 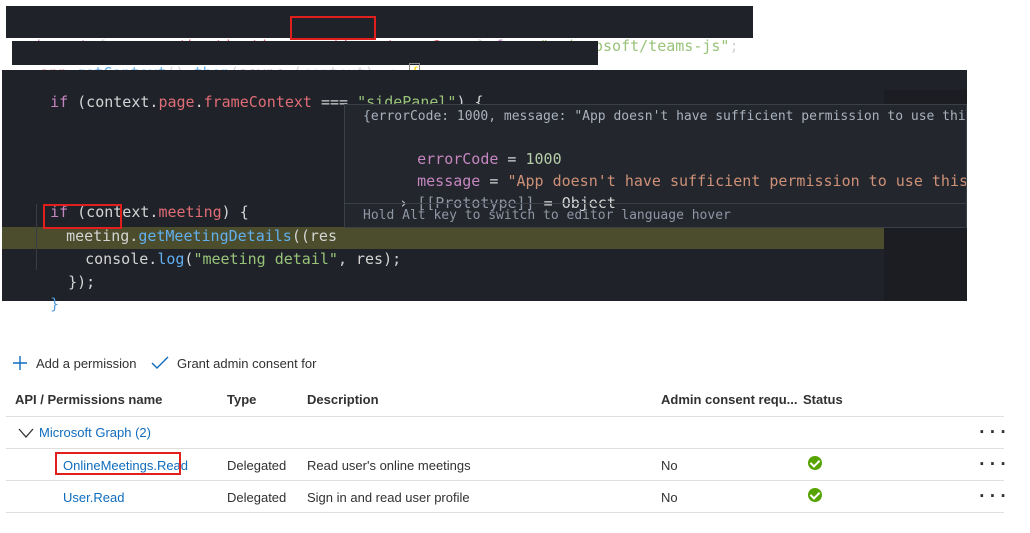 I want to click on column-header-status: Status, so click(x=823, y=399).